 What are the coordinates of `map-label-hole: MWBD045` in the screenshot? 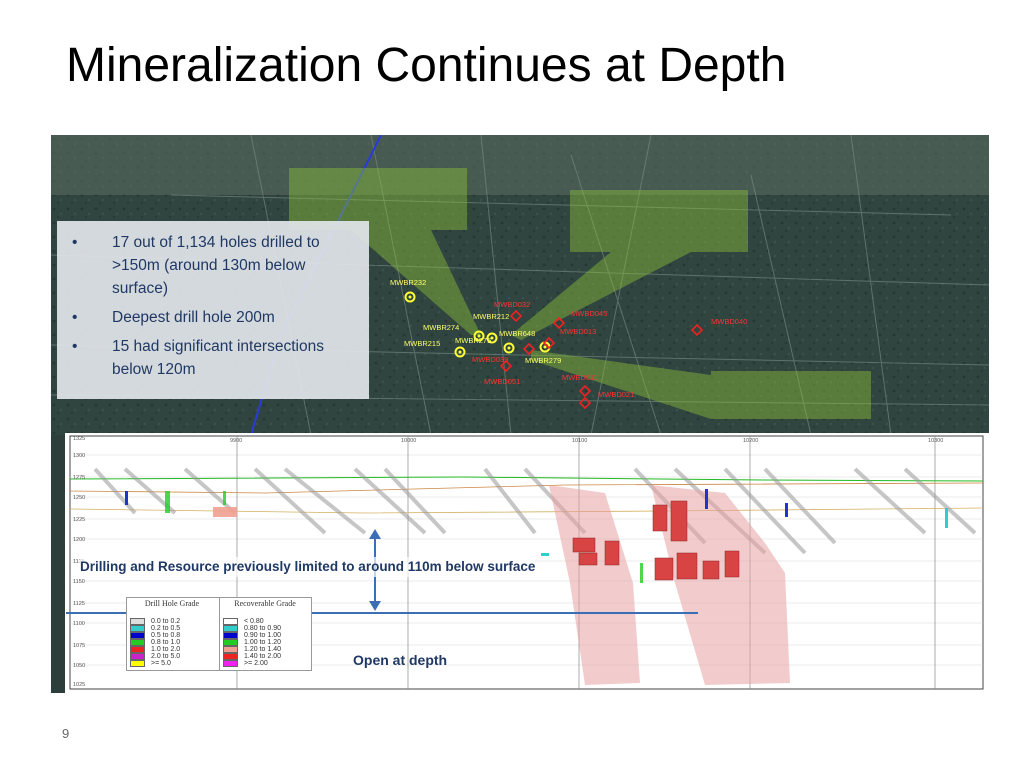 It's located at (589, 313).